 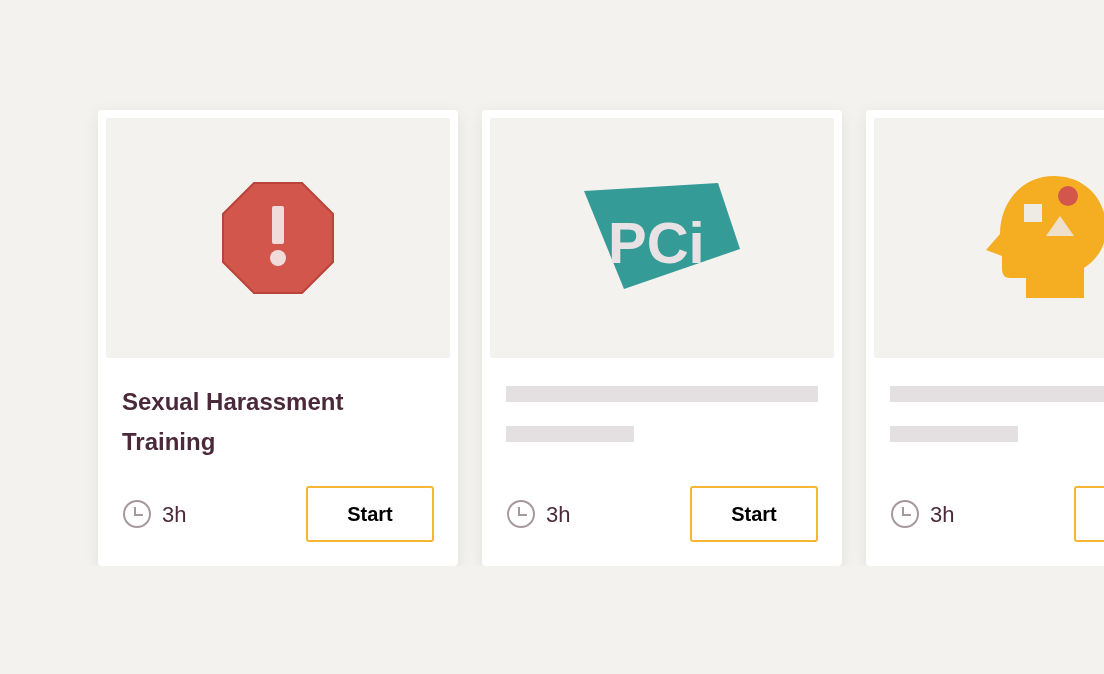 I want to click on stop-sign-icon, so click(x=278, y=238).